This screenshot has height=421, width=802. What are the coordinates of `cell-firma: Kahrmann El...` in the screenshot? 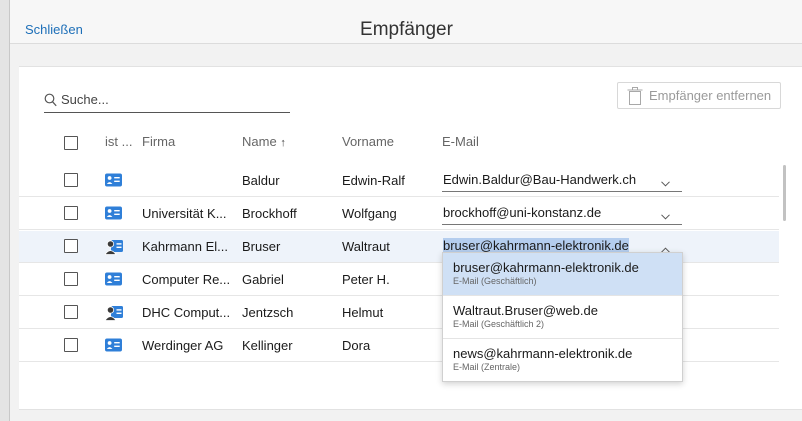 It's located at (185, 246).